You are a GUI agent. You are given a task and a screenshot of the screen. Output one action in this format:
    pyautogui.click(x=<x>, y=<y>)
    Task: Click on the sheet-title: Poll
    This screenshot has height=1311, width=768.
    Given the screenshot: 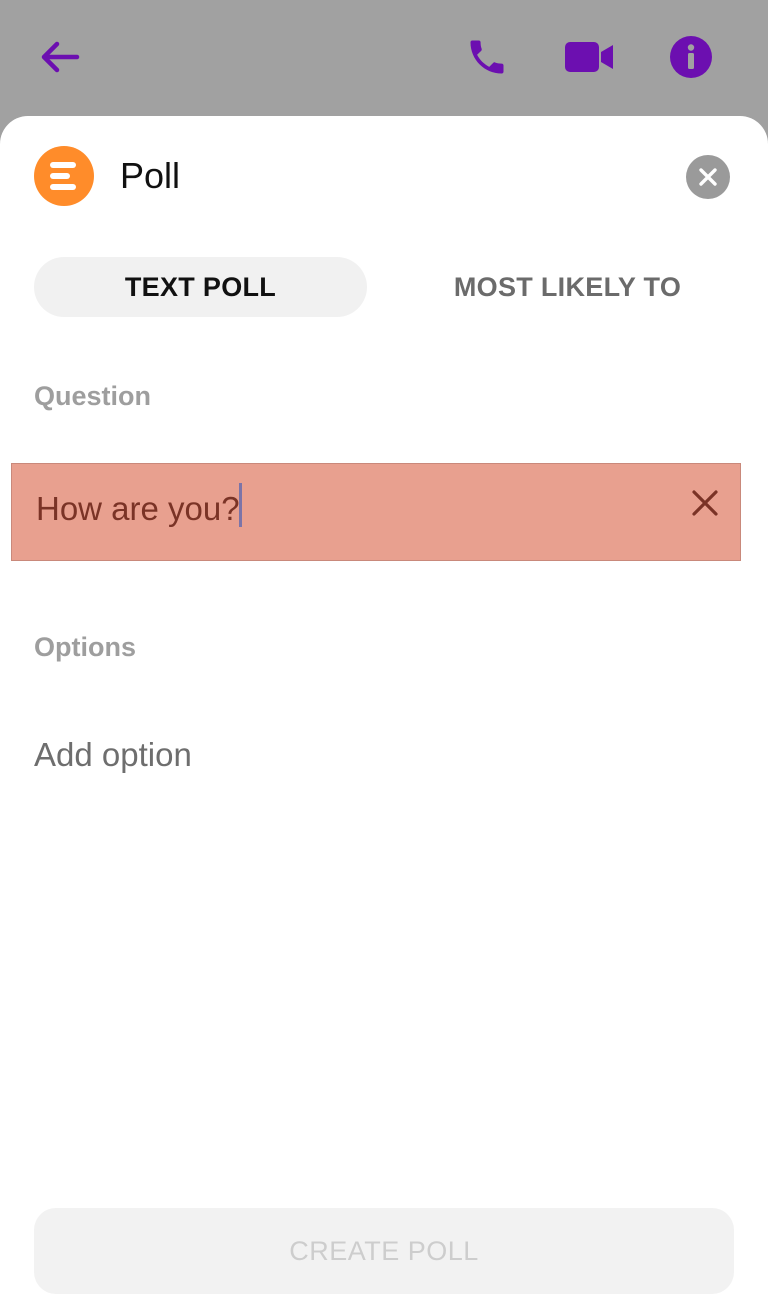 What is the action you would take?
    pyautogui.click(x=150, y=175)
    